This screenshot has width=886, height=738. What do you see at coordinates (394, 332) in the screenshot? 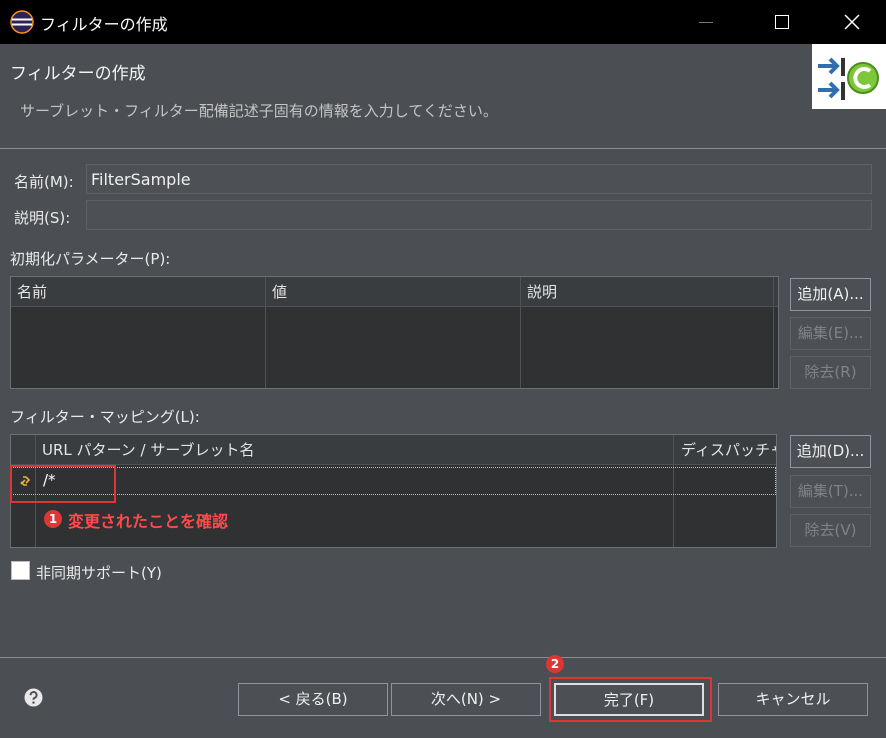
I see `init-params-table: 名前 値 説明` at bounding box center [394, 332].